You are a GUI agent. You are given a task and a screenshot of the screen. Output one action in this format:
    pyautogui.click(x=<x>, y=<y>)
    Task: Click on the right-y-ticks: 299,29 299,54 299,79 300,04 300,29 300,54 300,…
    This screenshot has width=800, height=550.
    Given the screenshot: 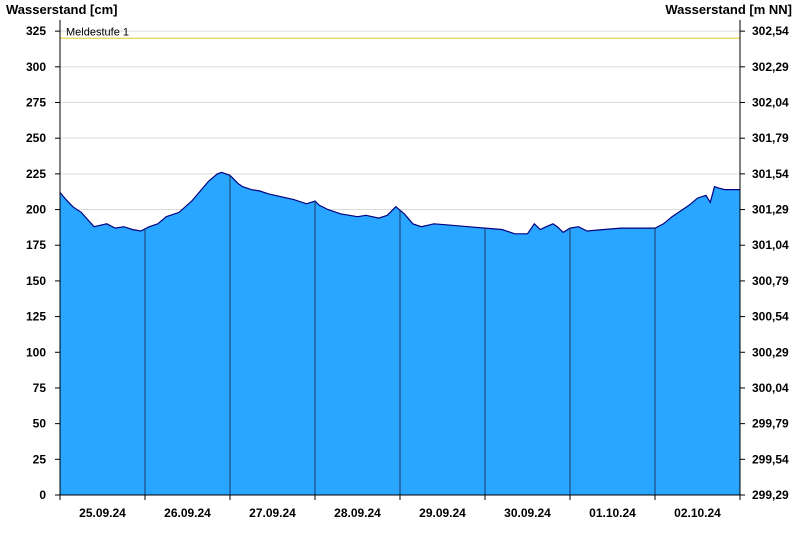 What is the action you would take?
    pyautogui.click(x=764, y=263)
    